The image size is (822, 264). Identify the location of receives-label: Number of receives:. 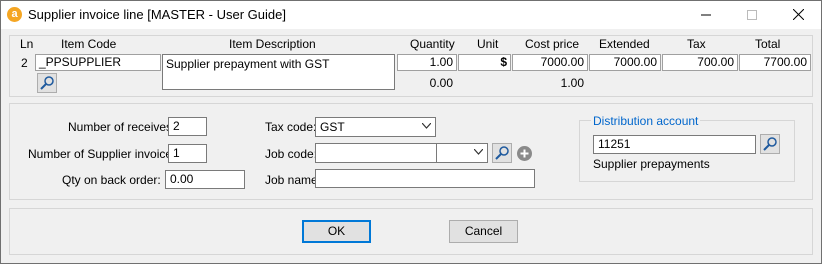
(122, 127).